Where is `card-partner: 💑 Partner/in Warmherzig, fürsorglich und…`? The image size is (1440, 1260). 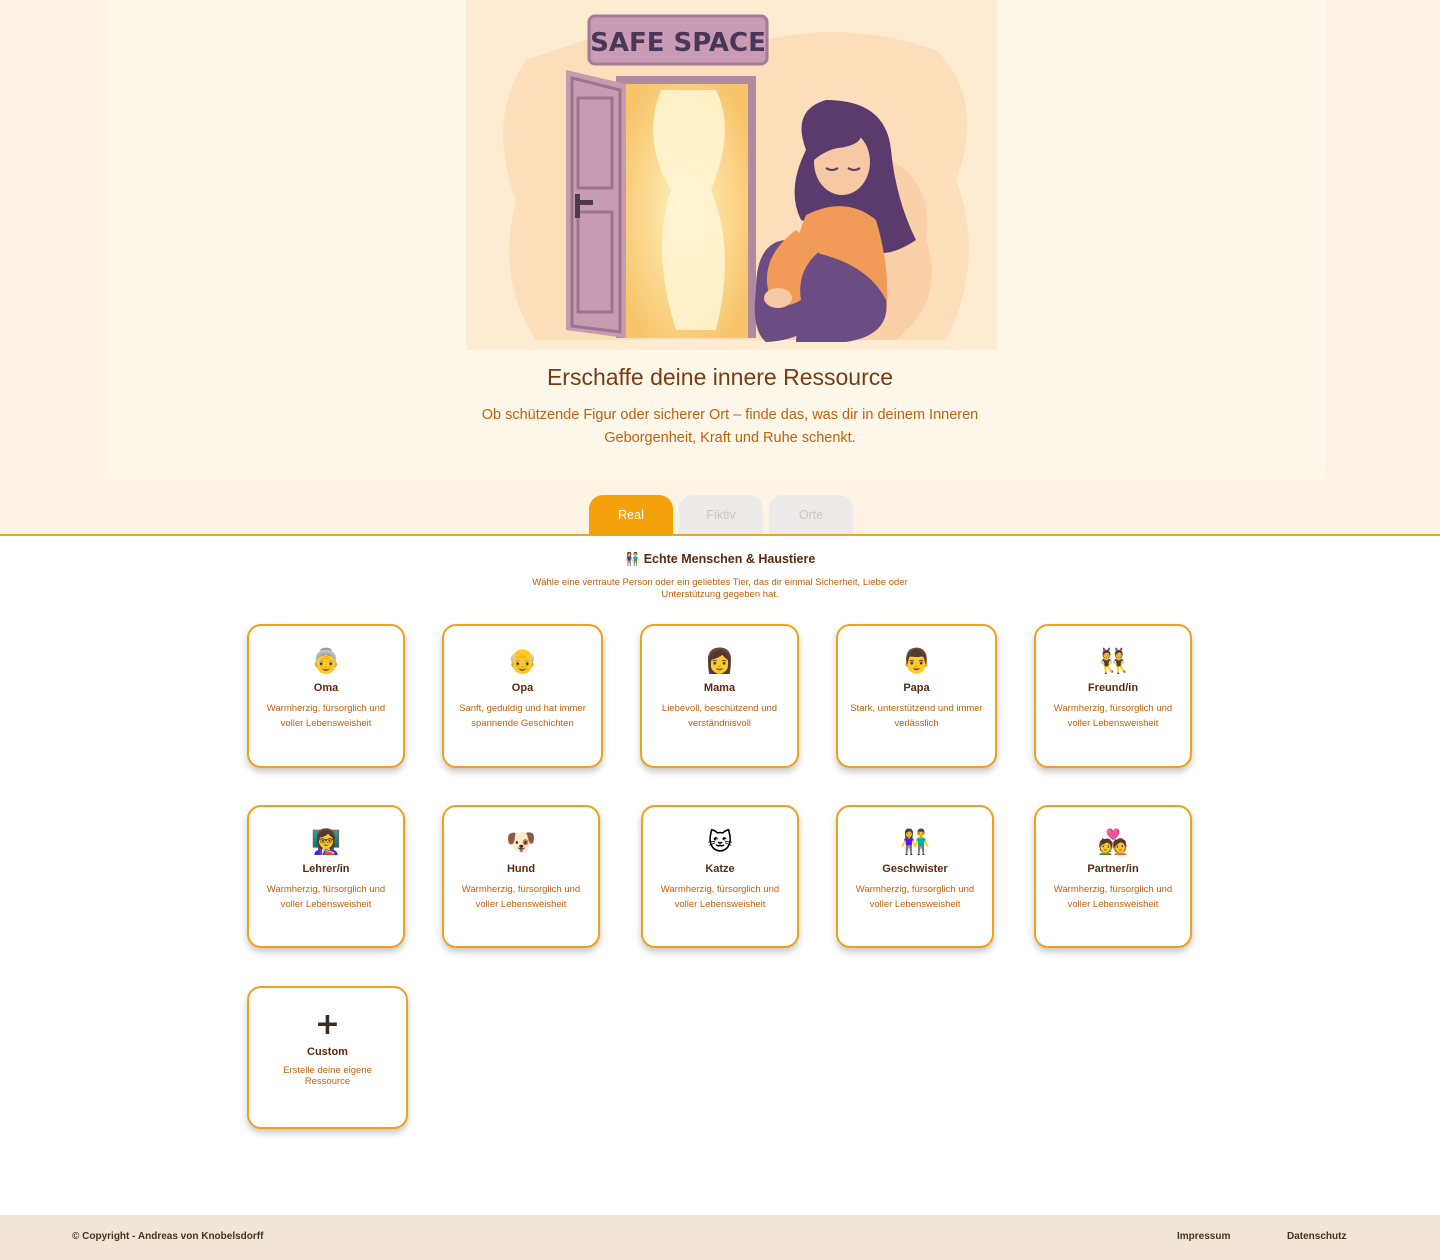 card-partner: 💑 Partner/in Warmherzig, fürsorglich und… is located at coordinates (1113, 876).